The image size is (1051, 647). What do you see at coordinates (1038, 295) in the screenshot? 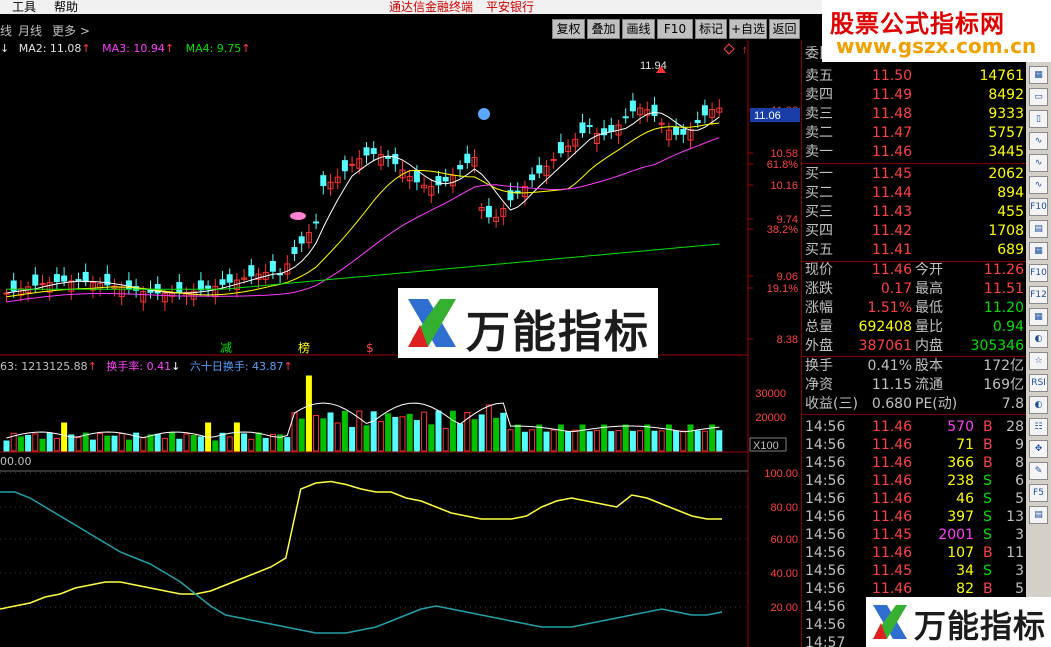
I see `tool-icon: F12` at bounding box center [1038, 295].